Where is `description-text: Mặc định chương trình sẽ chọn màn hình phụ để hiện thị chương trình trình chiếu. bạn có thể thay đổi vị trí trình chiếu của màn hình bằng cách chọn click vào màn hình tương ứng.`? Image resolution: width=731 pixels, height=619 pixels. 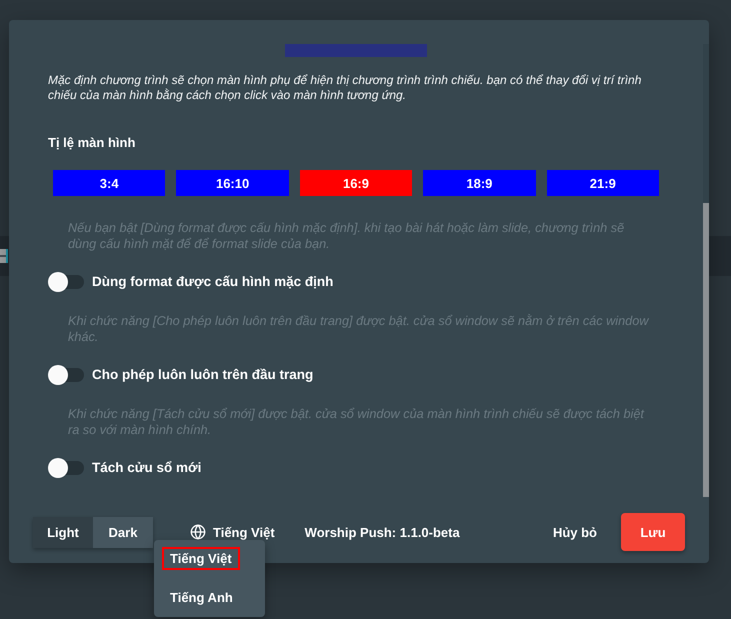 description-text: Mặc định chương trình sẽ chọn màn hình phụ để hiện thị chương trình trình chiếu. bạn có thể thay đổi vị trí trình chiếu của màn hình bằng cách chọn click vào màn hình tương ứng. is located at coordinates (345, 88).